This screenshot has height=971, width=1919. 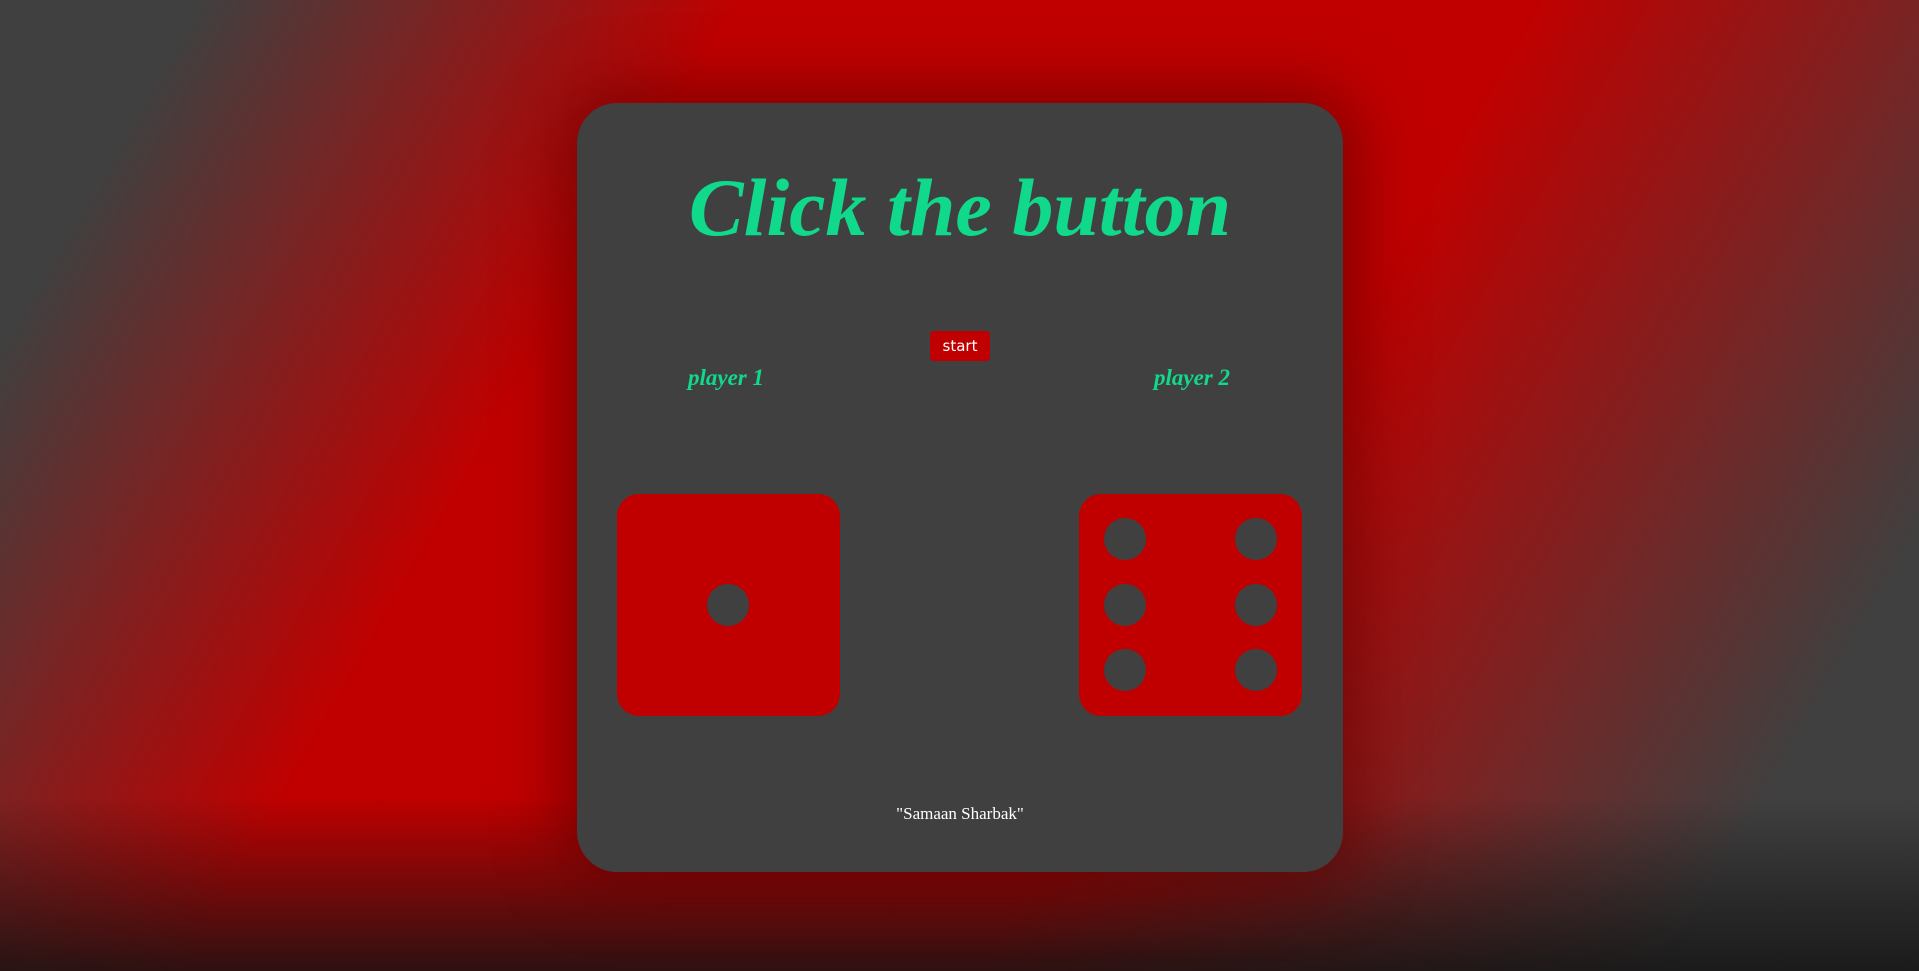 What do you see at coordinates (960, 207) in the screenshot?
I see `page-title: Click the button` at bounding box center [960, 207].